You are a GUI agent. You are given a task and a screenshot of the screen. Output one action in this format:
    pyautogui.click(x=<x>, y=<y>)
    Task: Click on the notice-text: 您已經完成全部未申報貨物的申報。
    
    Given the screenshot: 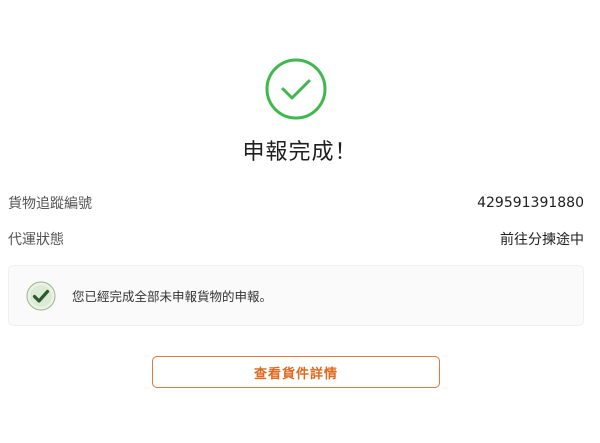 What is the action you would take?
    pyautogui.click(x=172, y=296)
    